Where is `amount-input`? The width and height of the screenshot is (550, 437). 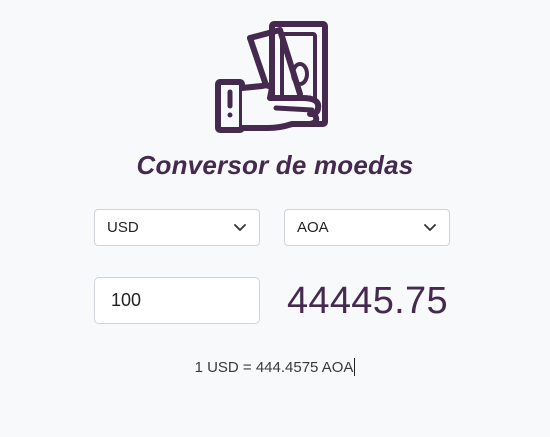
amount-input is located at coordinates (177, 300).